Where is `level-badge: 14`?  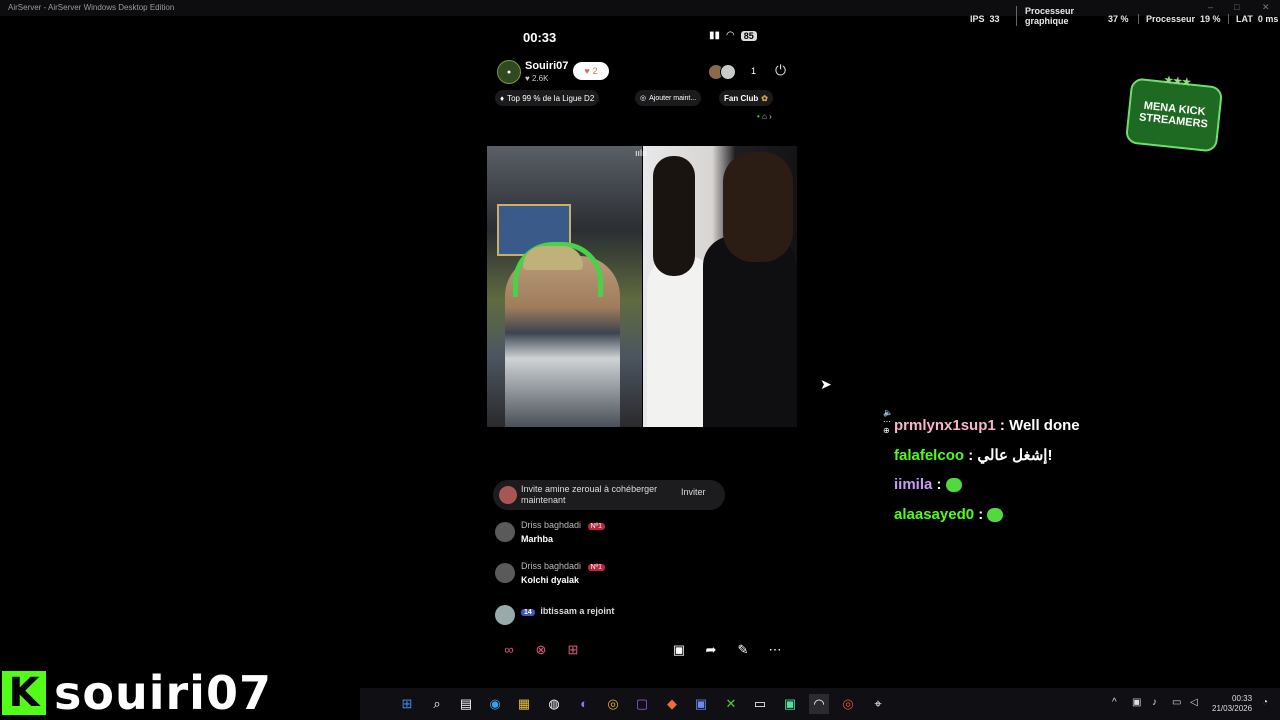
level-badge: 14 is located at coordinates (528, 612).